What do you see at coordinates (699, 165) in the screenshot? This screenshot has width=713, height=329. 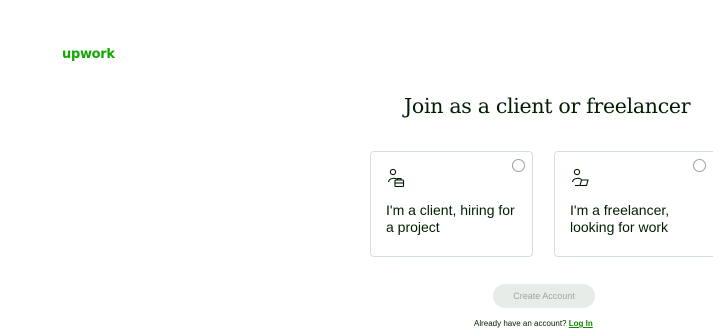 I see `freelancer-radio-button` at bounding box center [699, 165].